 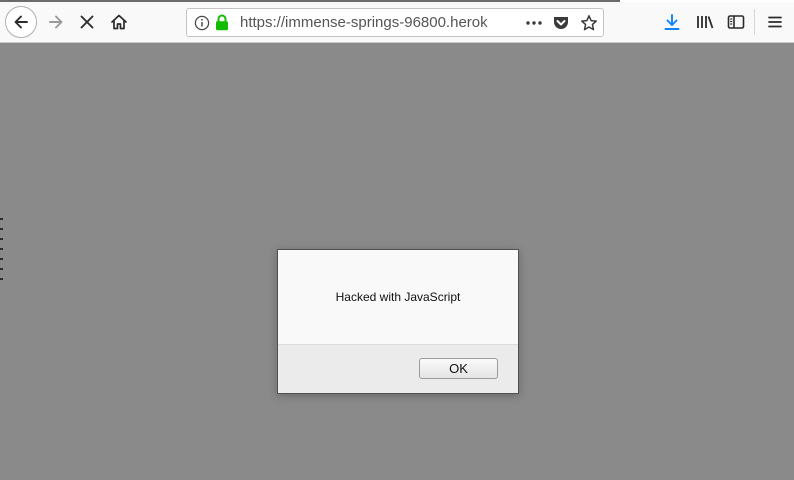 I want to click on url-host: immense-springs-96800.herok, so click(x=386, y=22).